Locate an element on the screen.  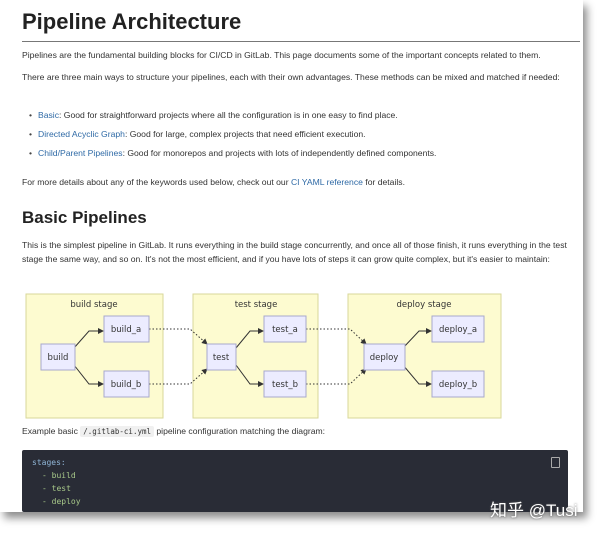
code-line: - deploy is located at coordinates (61, 501).